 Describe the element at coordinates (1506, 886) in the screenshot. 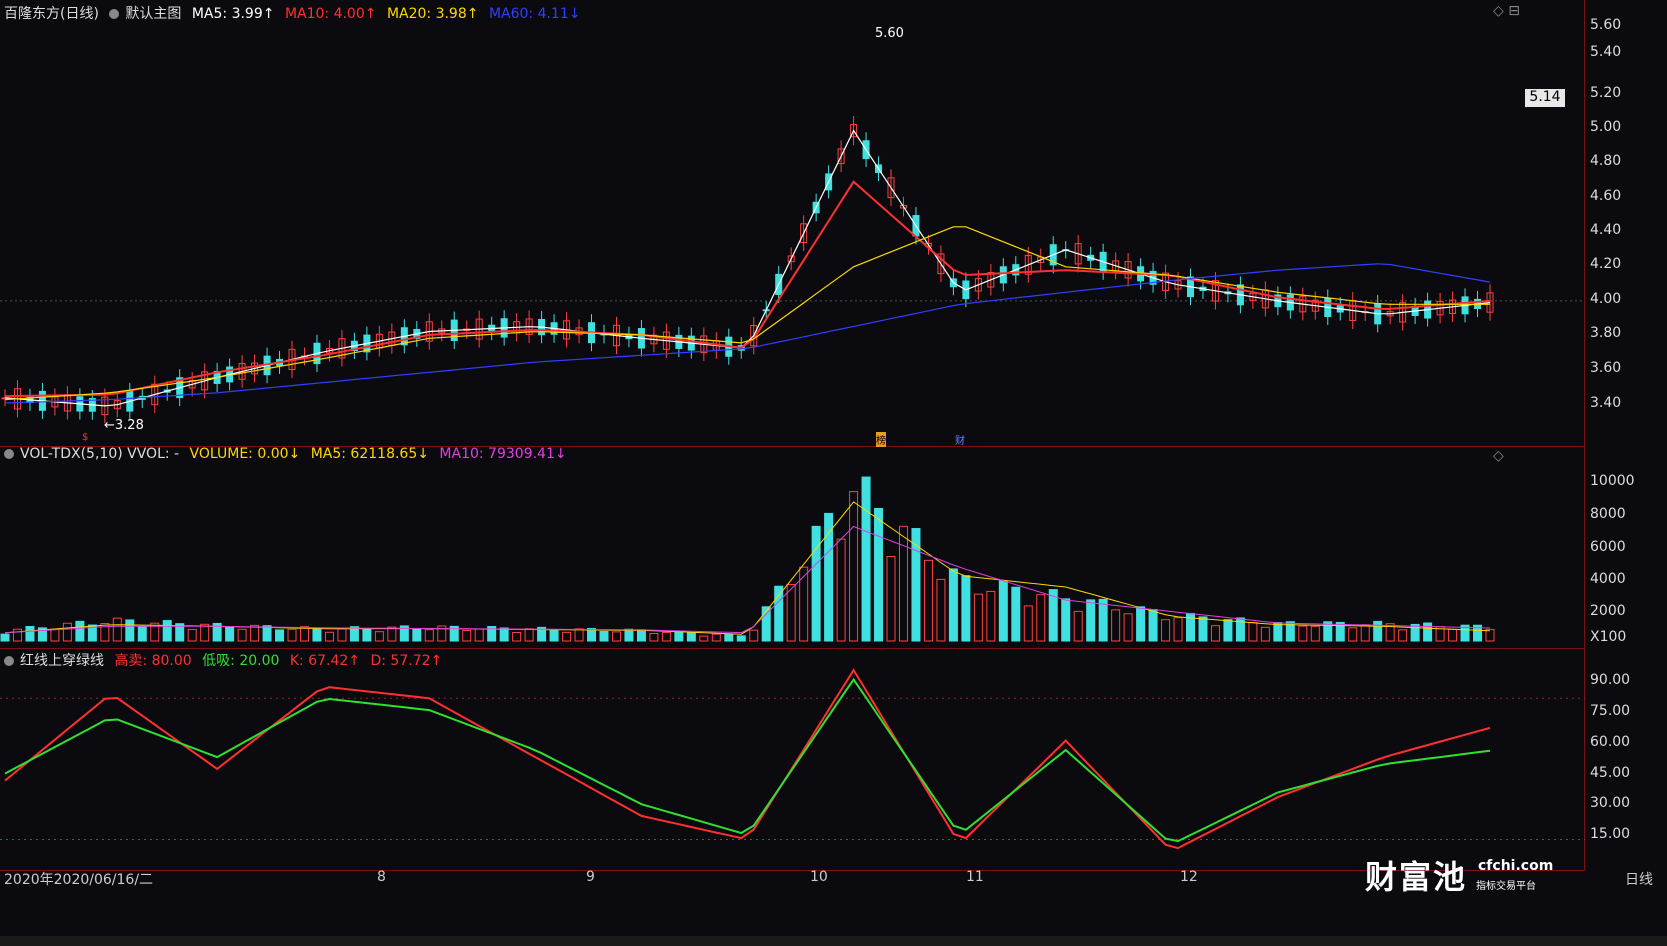

I see `watermark-sub: 指标交易平台` at that location.